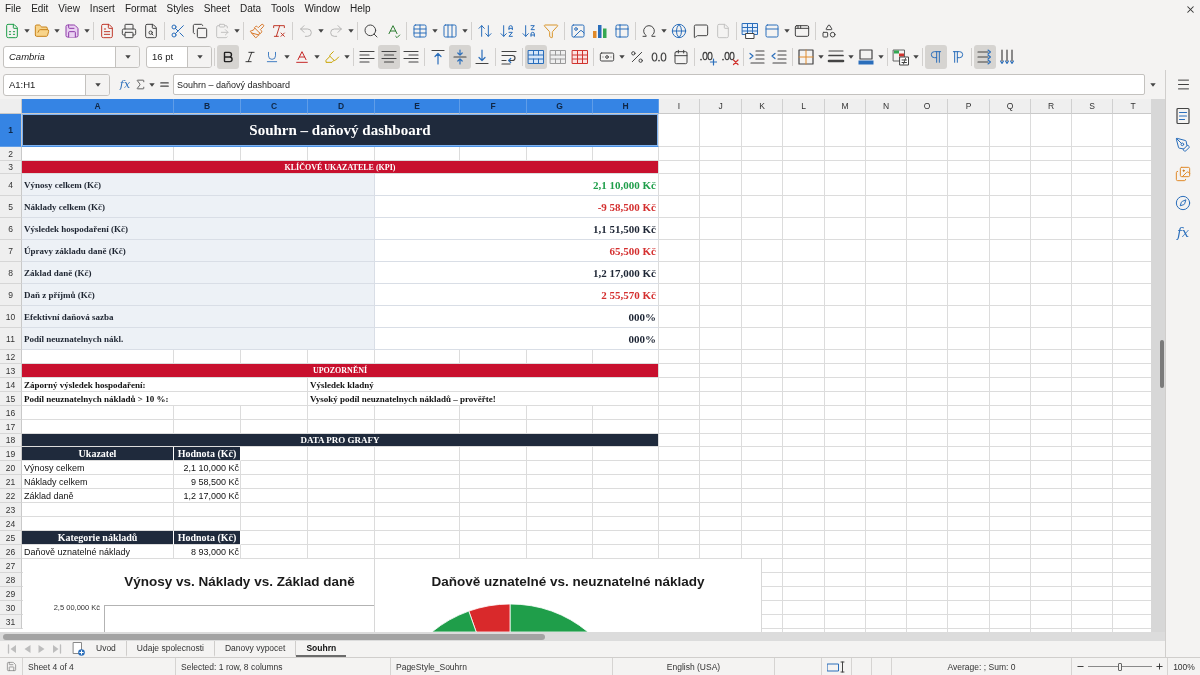 This screenshot has width=1200, height=675. What do you see at coordinates (1184, 666) in the screenshot?
I see `zoom-percentage: 100%` at bounding box center [1184, 666].